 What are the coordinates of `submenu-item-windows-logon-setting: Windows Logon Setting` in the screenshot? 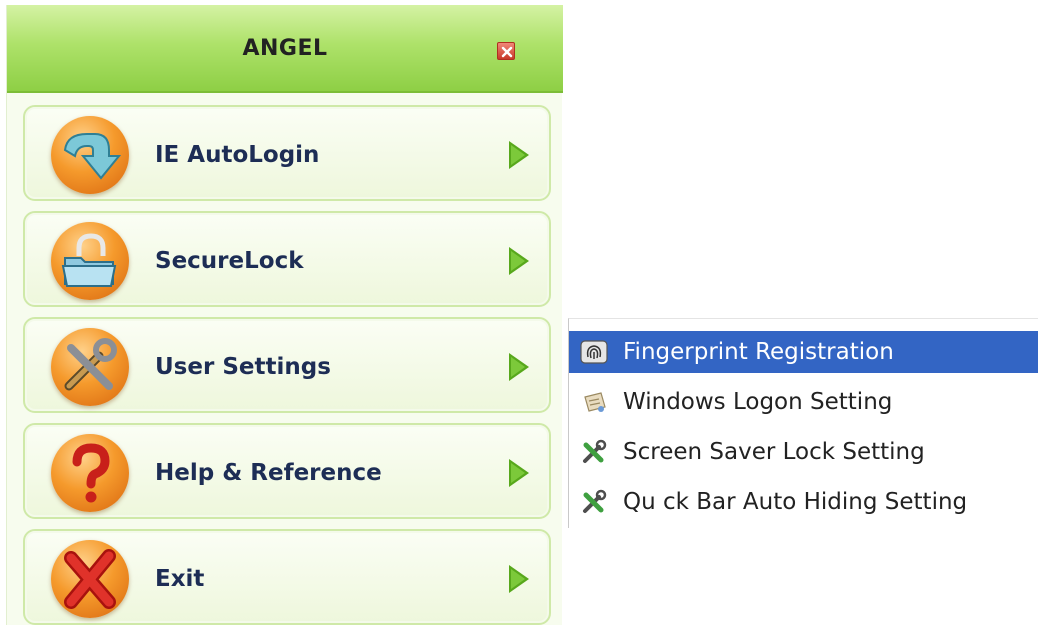 It's located at (803, 402).